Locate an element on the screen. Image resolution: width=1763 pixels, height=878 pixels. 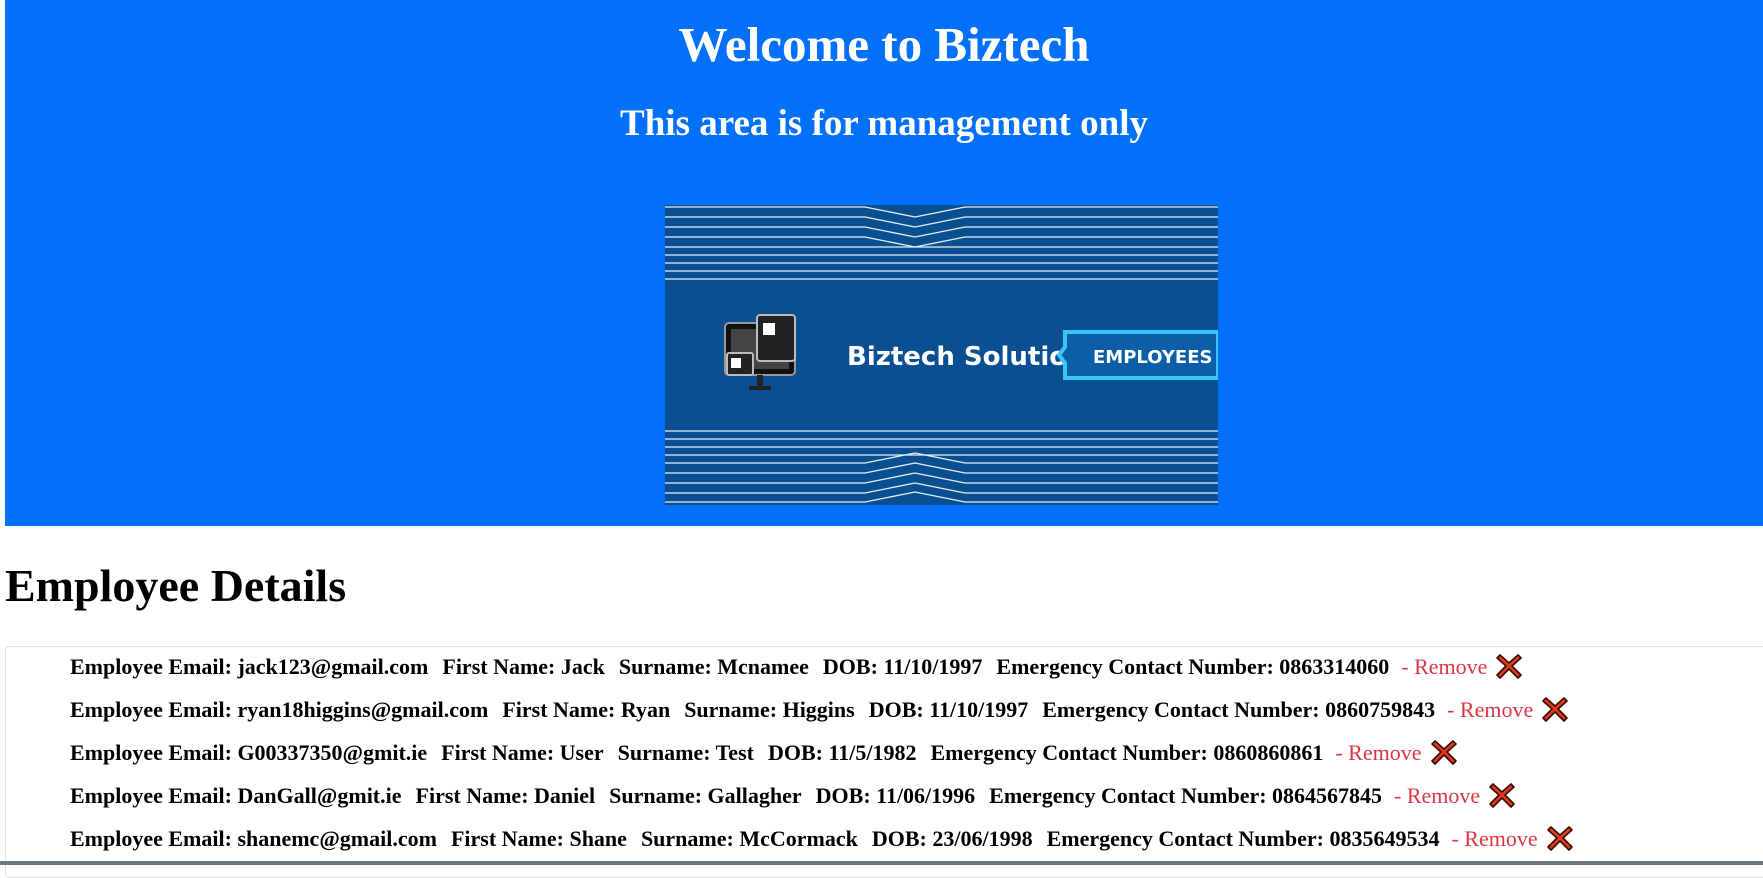
field-dob: DOB: 11/5/1982 is located at coordinates (842, 752).